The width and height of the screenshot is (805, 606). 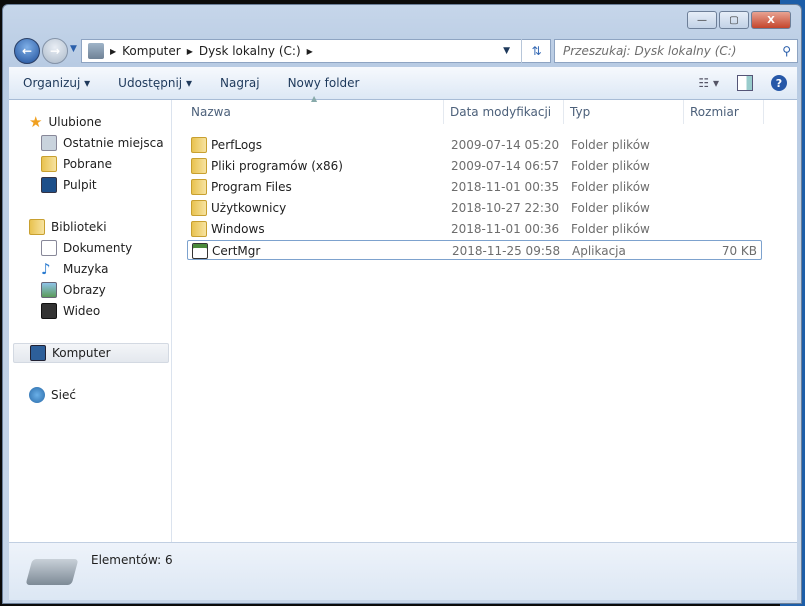 I want to click on recent-places-icon, so click(x=49, y=143).